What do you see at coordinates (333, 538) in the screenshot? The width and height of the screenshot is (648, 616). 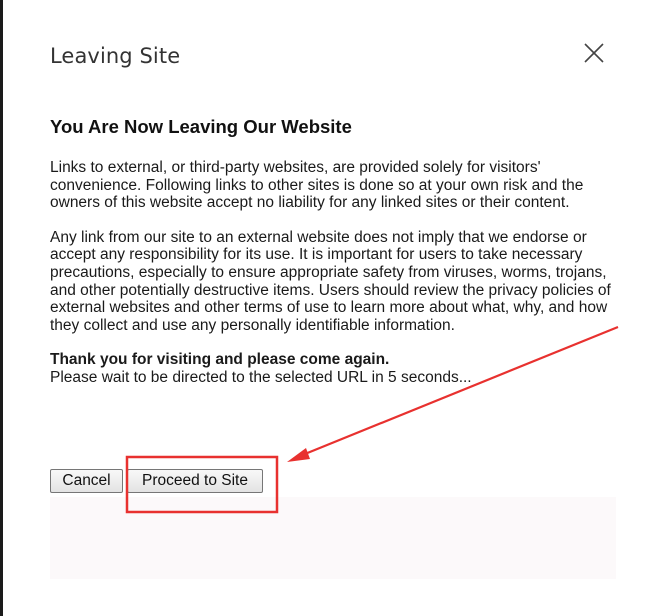 I see `redirect-frame` at bounding box center [333, 538].